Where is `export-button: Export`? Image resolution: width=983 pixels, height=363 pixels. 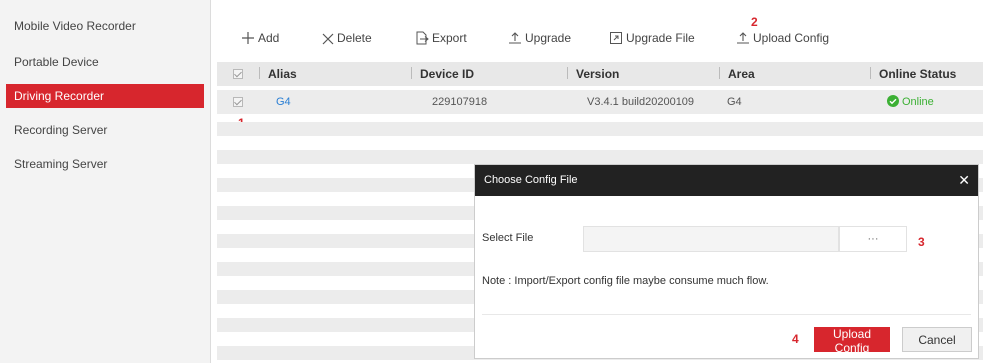
export-button: Export is located at coordinates (441, 38).